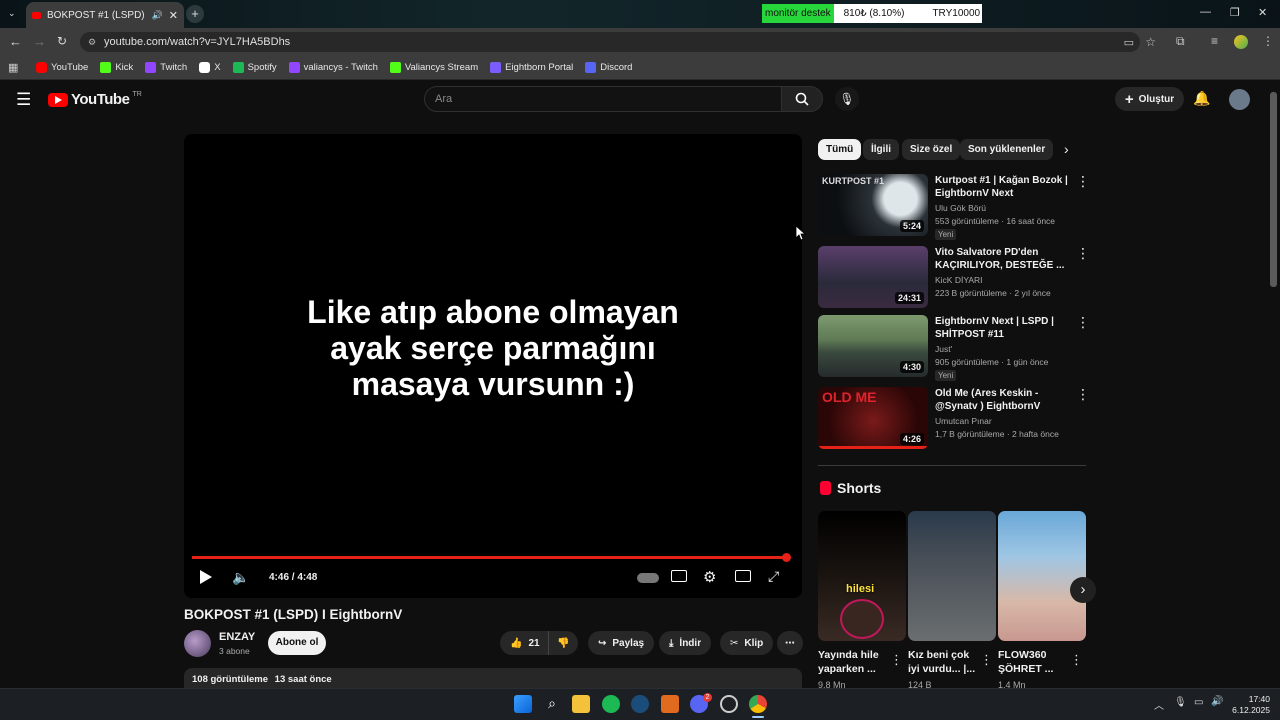 This screenshot has height=720, width=1280. What do you see at coordinates (747, 643) in the screenshot?
I see `clip-button: ✂ Klip` at bounding box center [747, 643].